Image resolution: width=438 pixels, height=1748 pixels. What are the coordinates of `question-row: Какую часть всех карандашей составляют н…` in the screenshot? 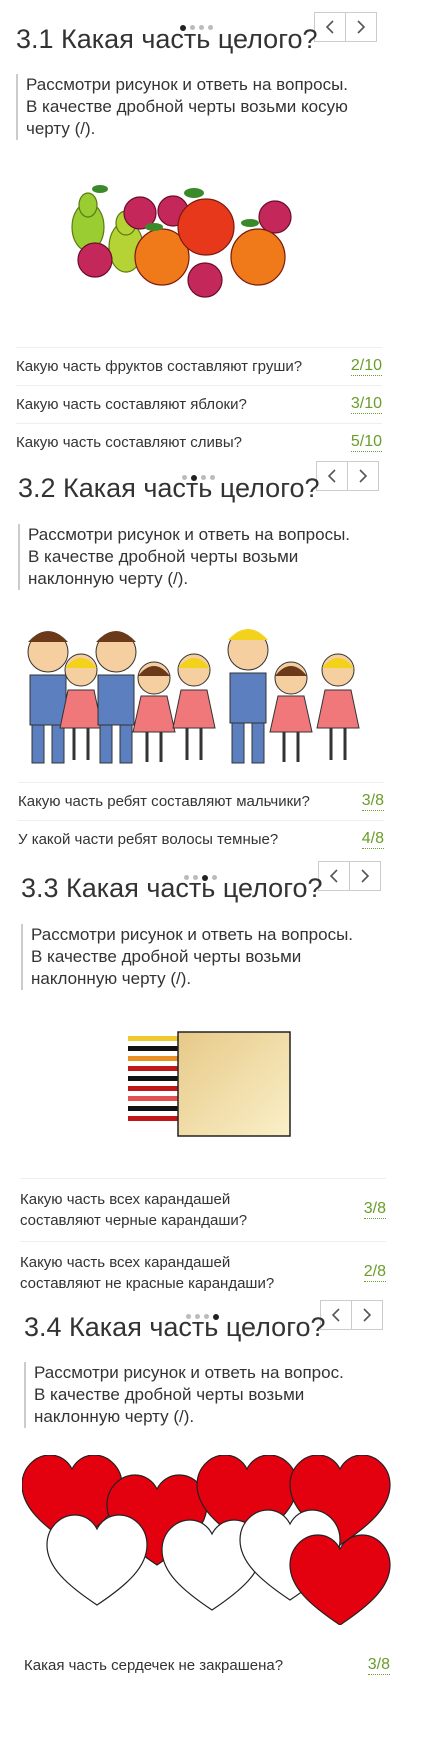 It's located at (203, 1272).